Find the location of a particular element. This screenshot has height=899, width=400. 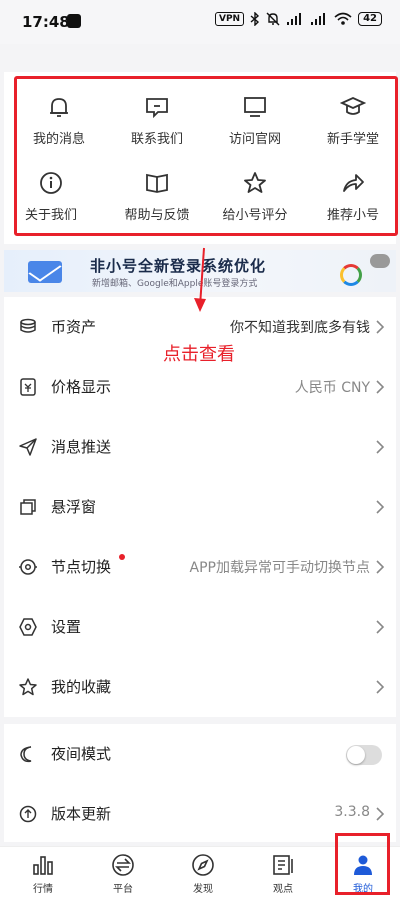

quick-action-label: 帮助与反馈 is located at coordinates (157, 215).